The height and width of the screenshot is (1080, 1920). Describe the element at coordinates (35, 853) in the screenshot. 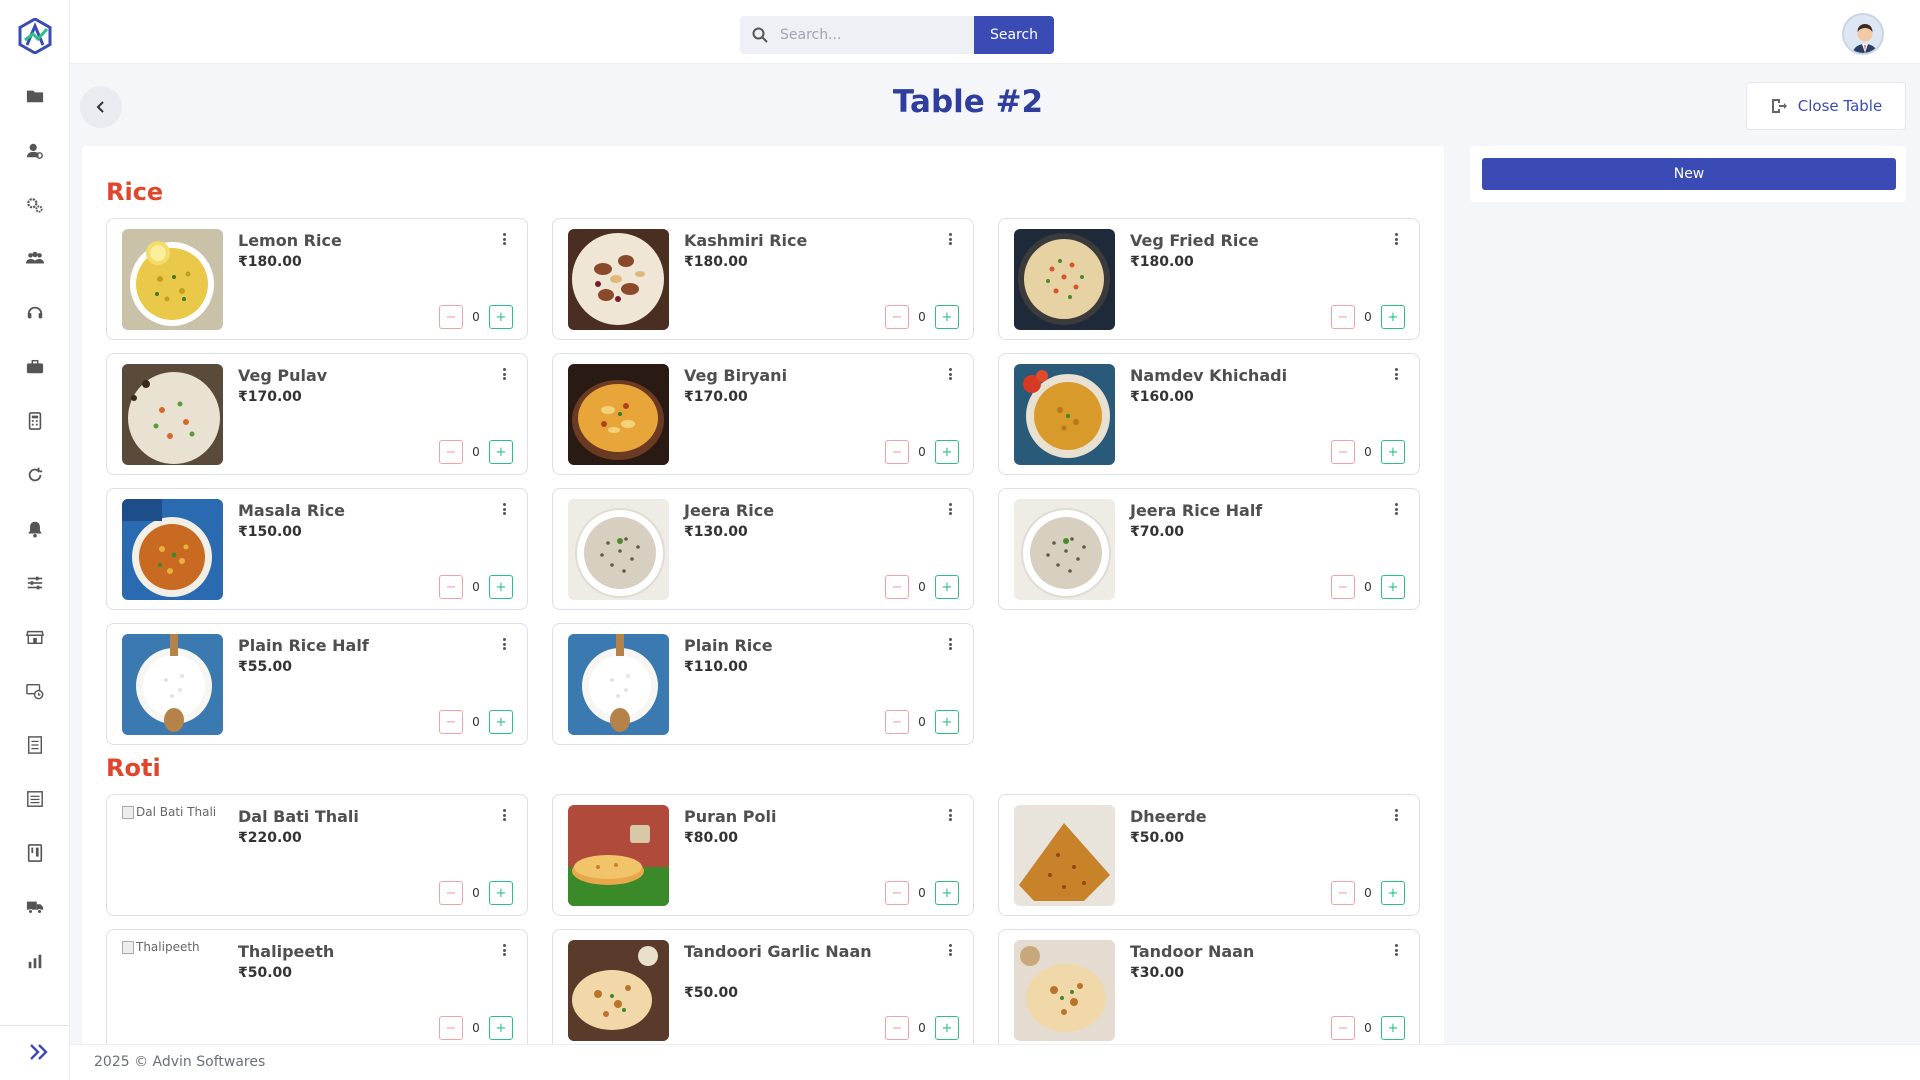

I see `menu-book-icon` at that location.